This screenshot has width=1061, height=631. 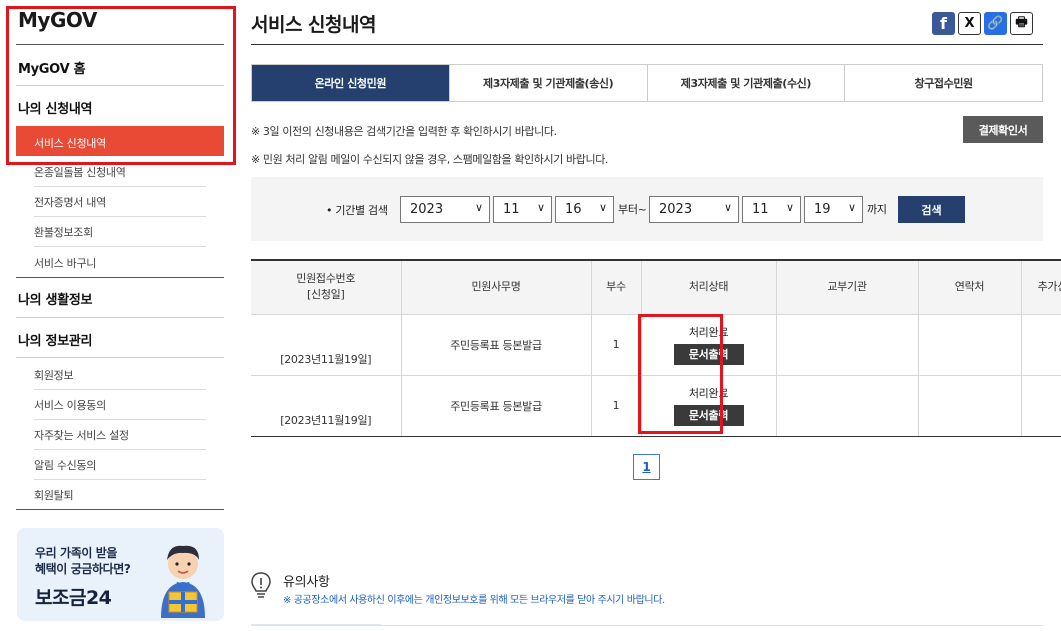 What do you see at coordinates (943, 83) in the screenshot?
I see `tab-counter-applications: 창구접수민원` at bounding box center [943, 83].